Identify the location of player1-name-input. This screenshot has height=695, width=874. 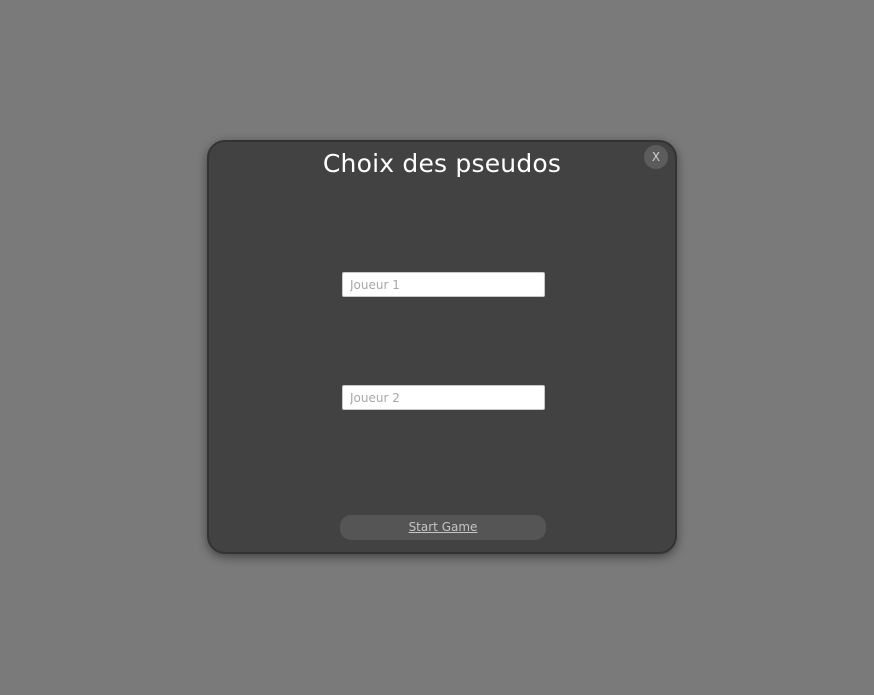
(443, 284).